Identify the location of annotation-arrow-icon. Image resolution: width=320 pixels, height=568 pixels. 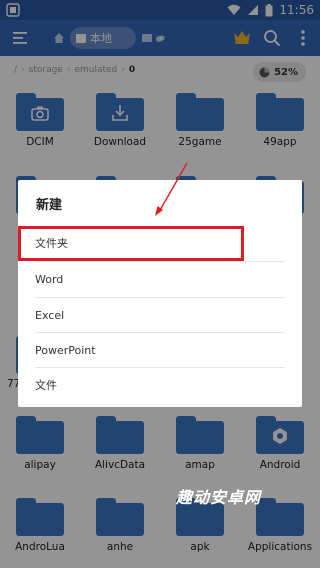
(171, 189).